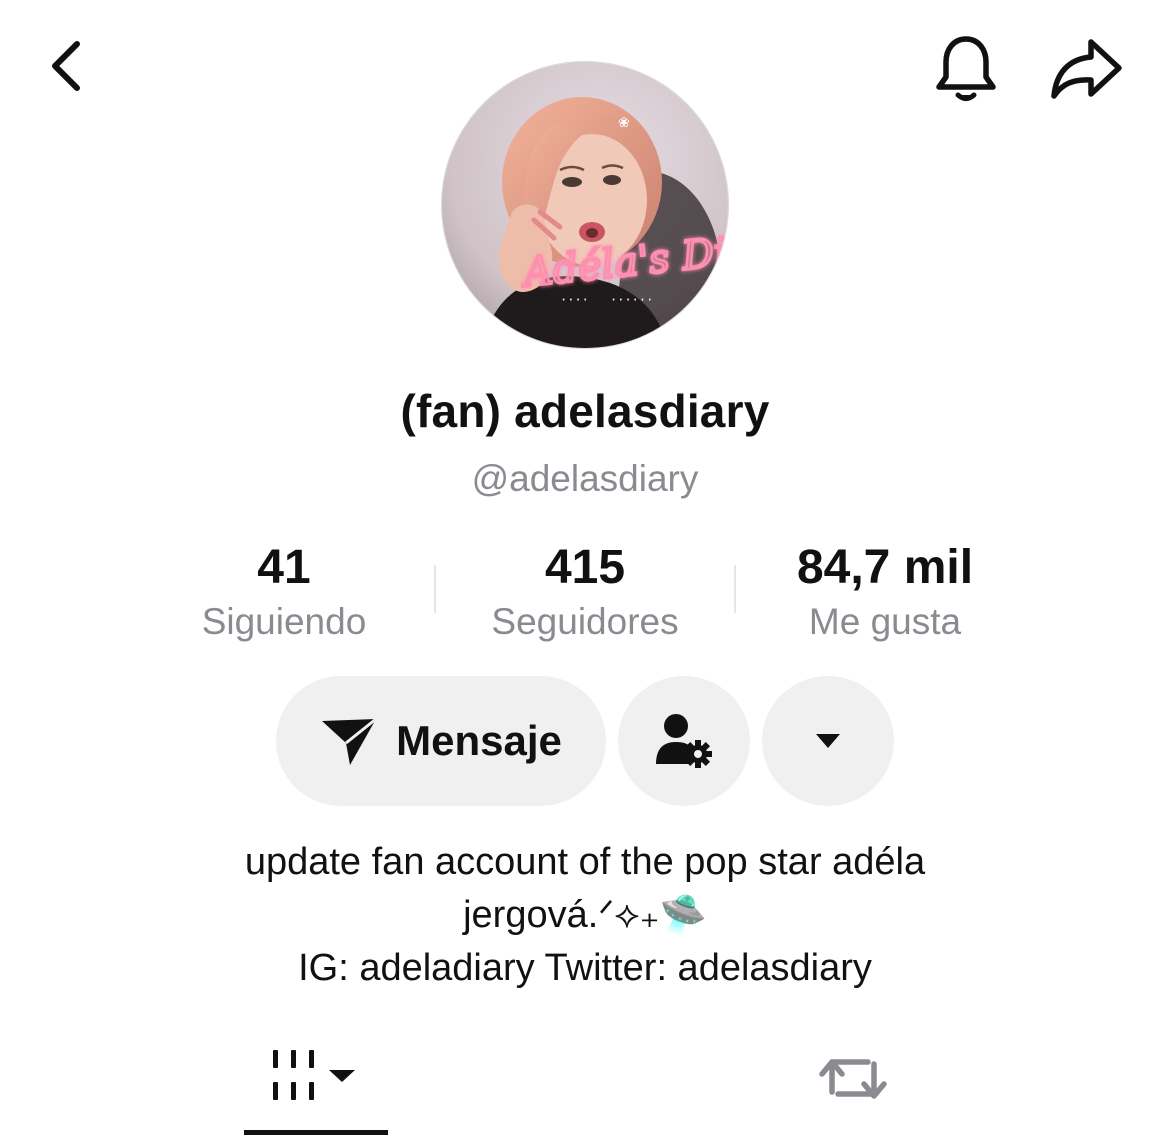  I want to click on likes-count: 84,7 mil, so click(885, 567).